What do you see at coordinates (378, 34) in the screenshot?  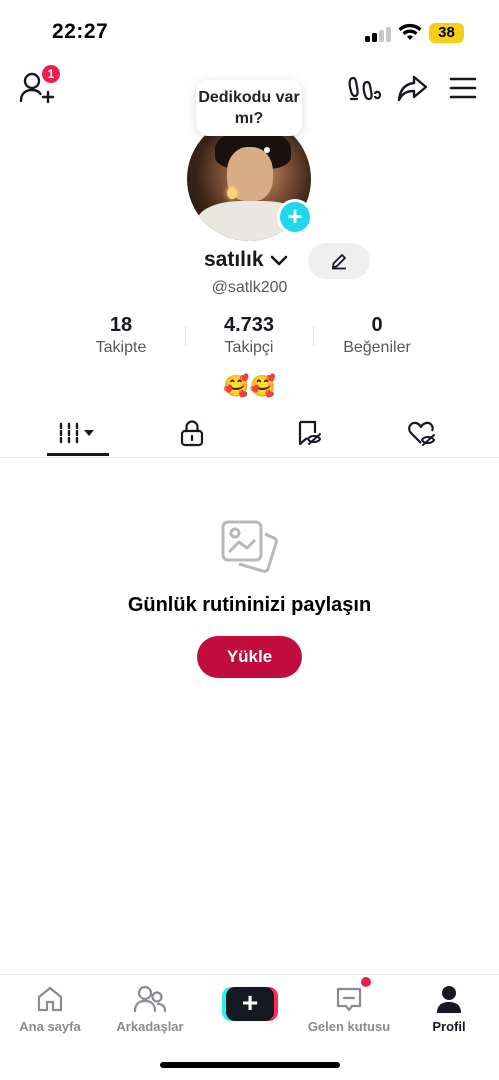 I see `signal-icon` at bounding box center [378, 34].